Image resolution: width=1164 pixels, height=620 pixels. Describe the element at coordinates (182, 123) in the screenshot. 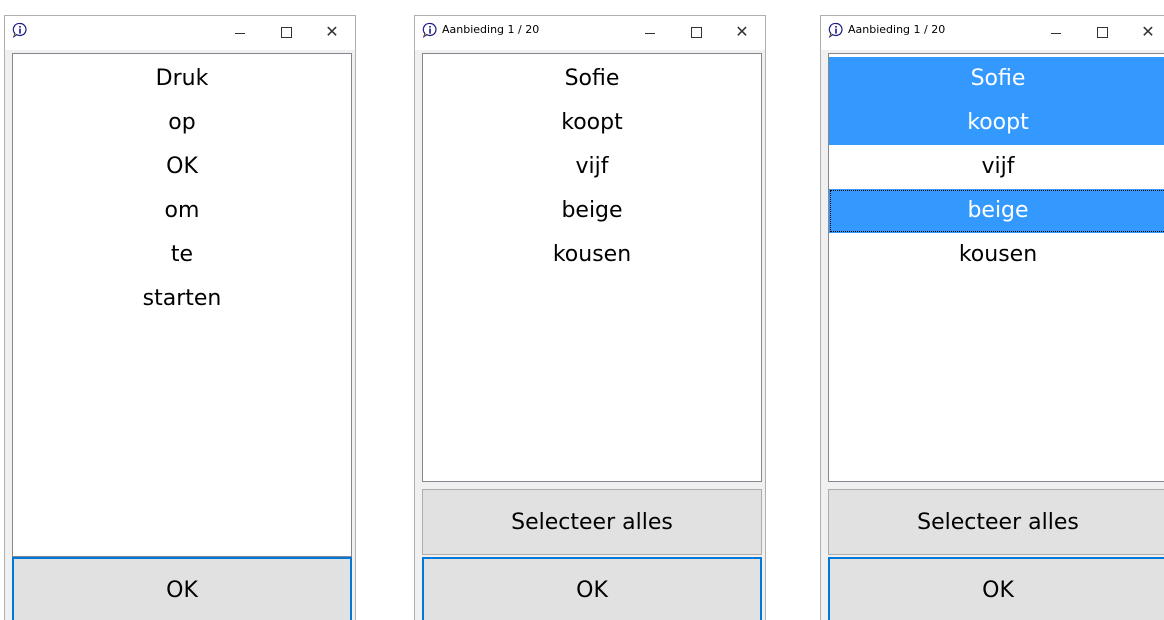

I see `list-item: op` at that location.